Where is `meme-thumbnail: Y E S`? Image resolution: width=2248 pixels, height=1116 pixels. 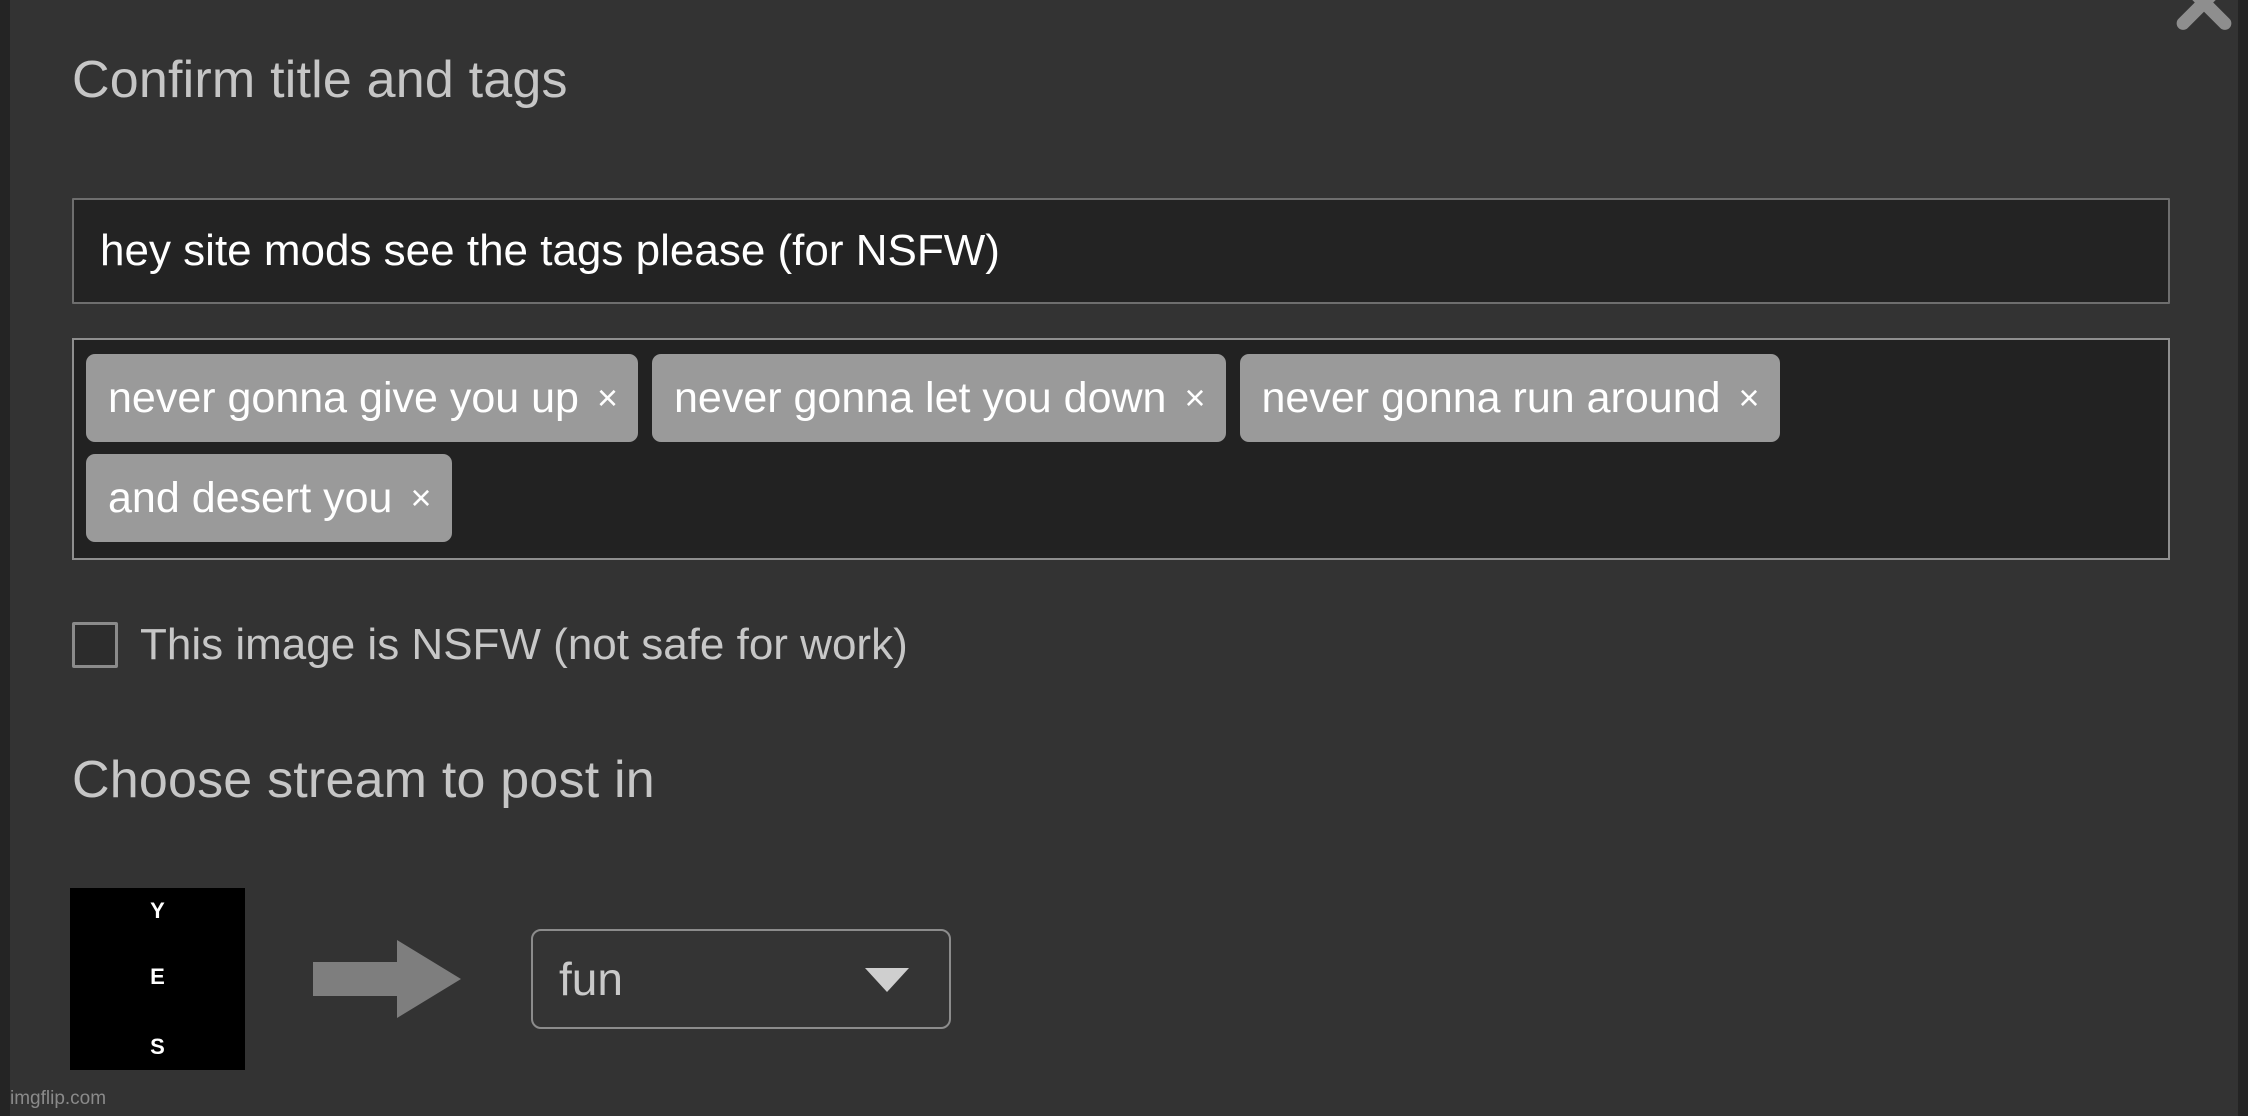 meme-thumbnail: Y E S is located at coordinates (157, 979).